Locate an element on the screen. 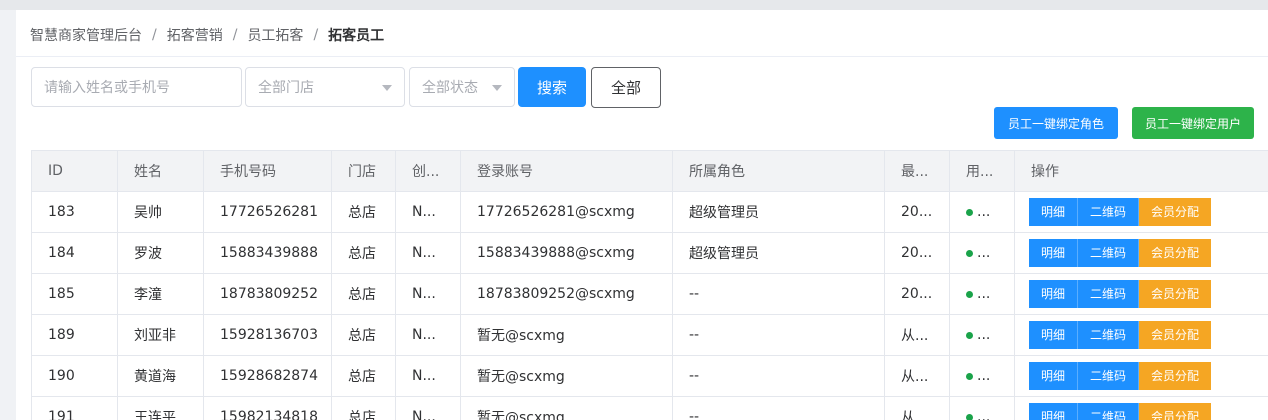  cell-name: 黄道海 is located at coordinates (160, 376).